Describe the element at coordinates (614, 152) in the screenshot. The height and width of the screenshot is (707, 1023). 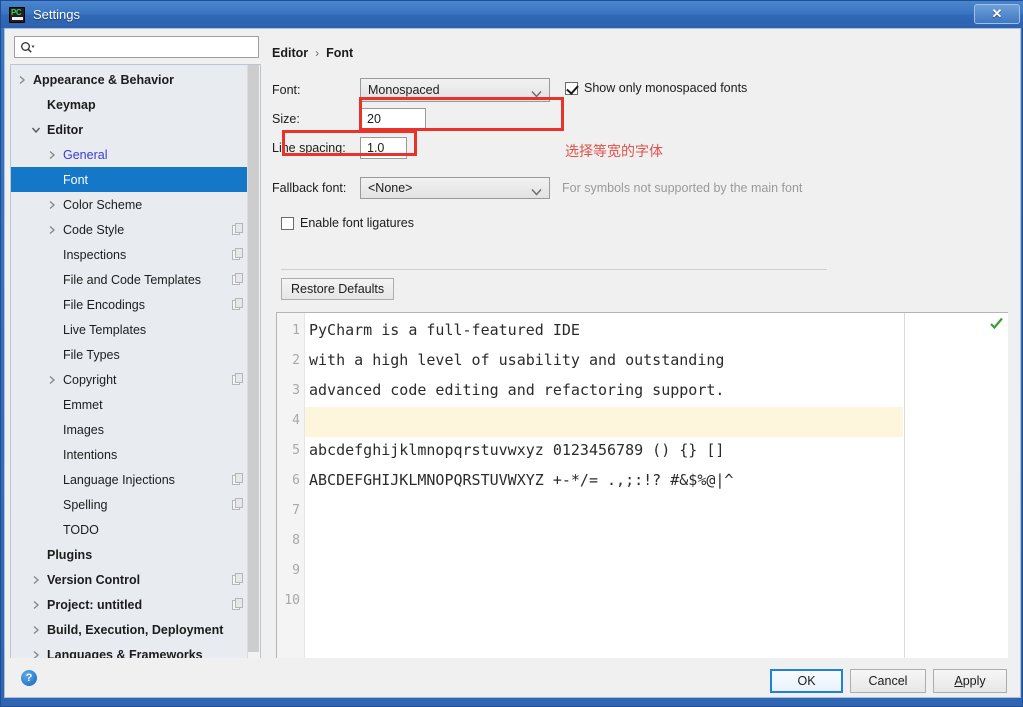
I see `annotation-text: 选择等宽的字体` at that location.